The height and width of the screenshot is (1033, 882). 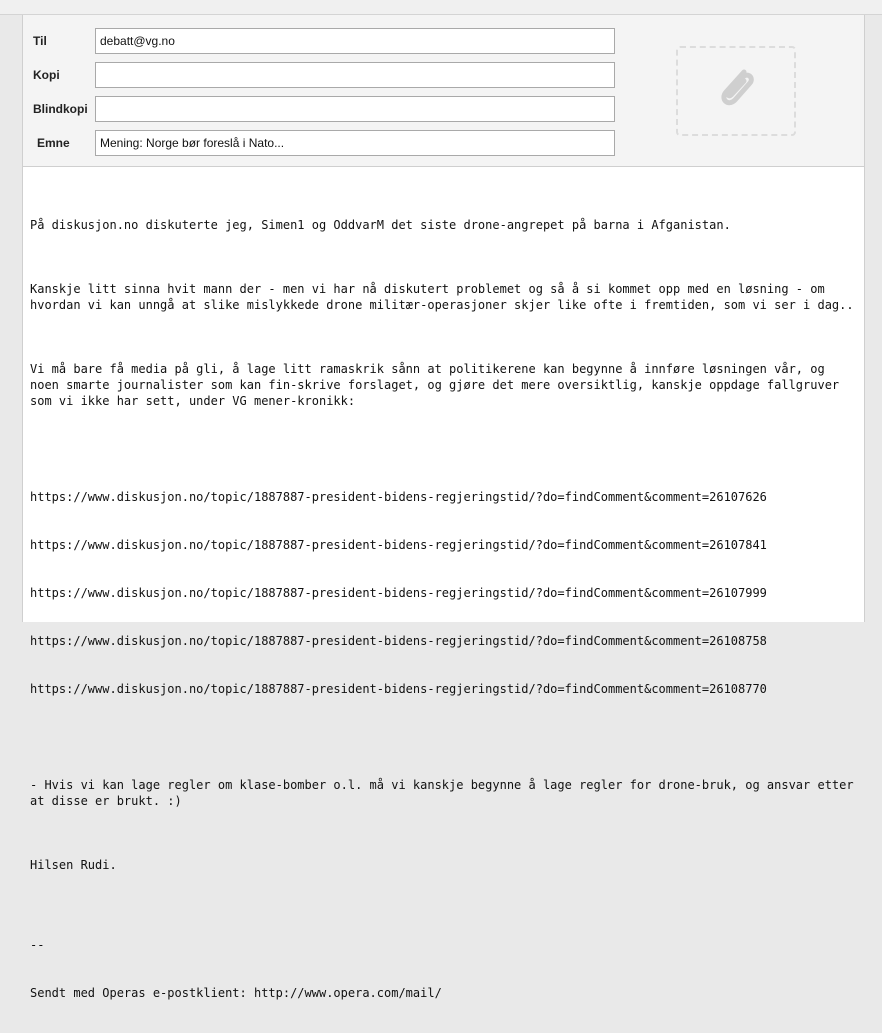 What do you see at coordinates (73, 865) in the screenshot?
I see `greeting: Hilsen Rudi.` at bounding box center [73, 865].